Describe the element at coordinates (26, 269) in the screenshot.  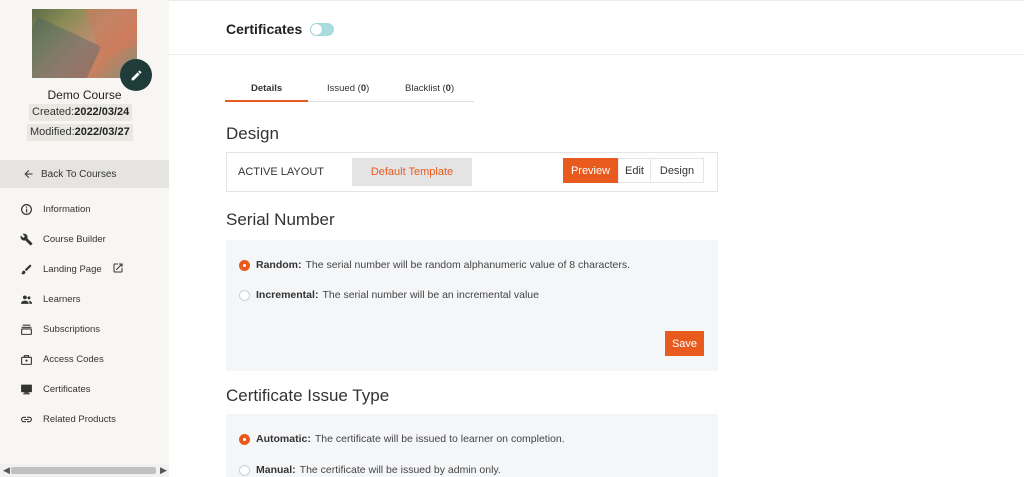
I see `brush-icon` at that location.